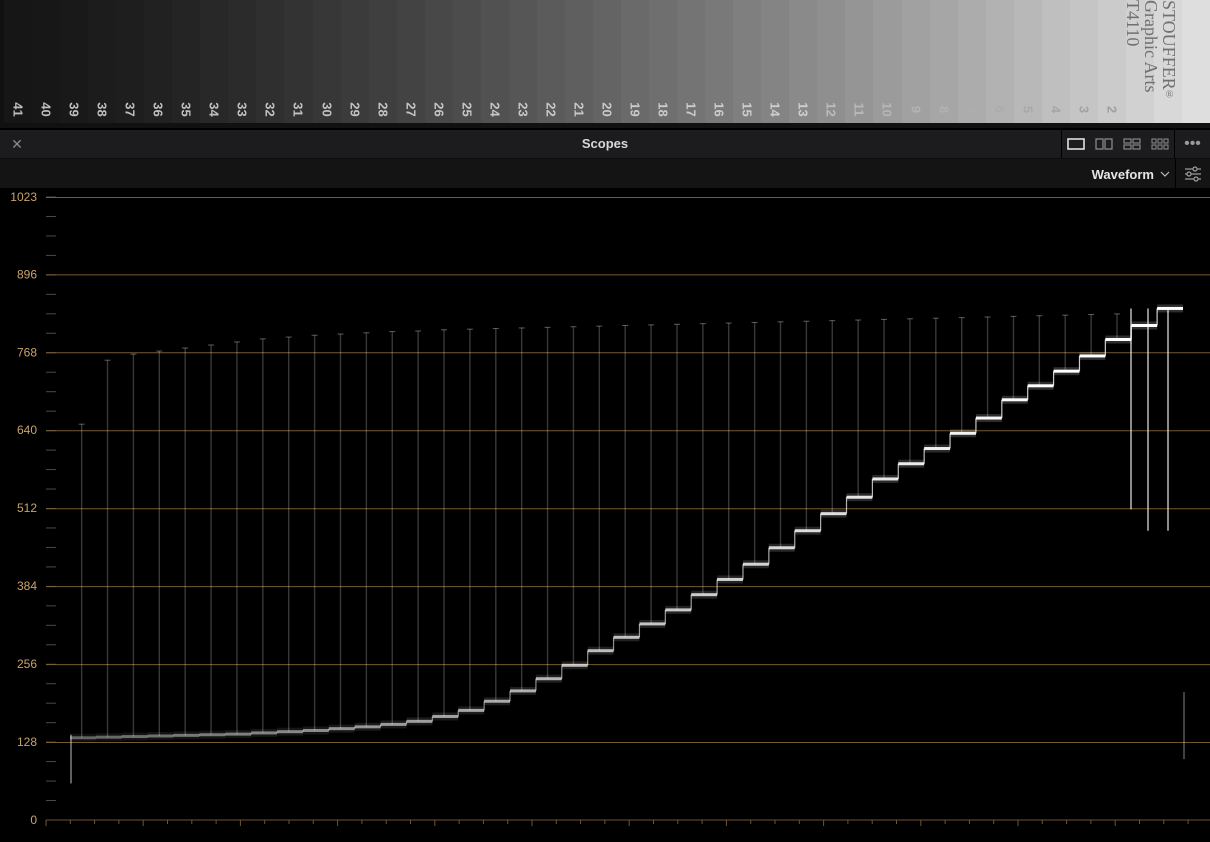 The height and width of the screenshot is (842, 1210). What do you see at coordinates (214, 61) in the screenshot?
I see `wedge-step: 34` at bounding box center [214, 61].